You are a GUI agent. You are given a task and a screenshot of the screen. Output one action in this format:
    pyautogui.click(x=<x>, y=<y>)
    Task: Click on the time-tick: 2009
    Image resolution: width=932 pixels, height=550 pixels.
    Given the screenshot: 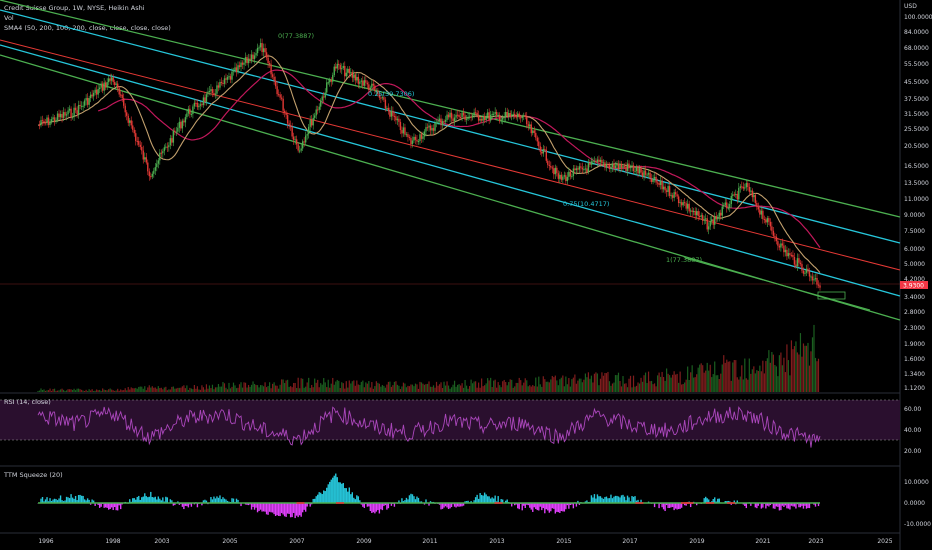 What is the action you would take?
    pyautogui.click(x=363, y=541)
    